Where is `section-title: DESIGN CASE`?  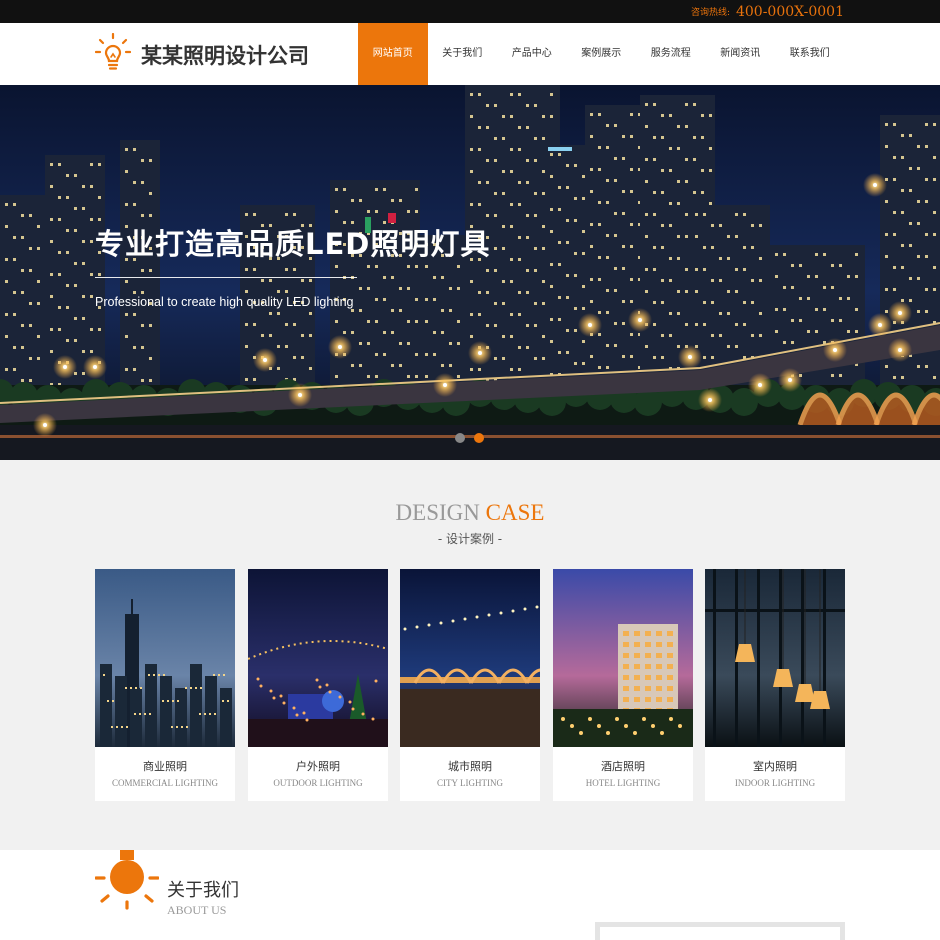
section-title: DESIGN CASE is located at coordinates (470, 513).